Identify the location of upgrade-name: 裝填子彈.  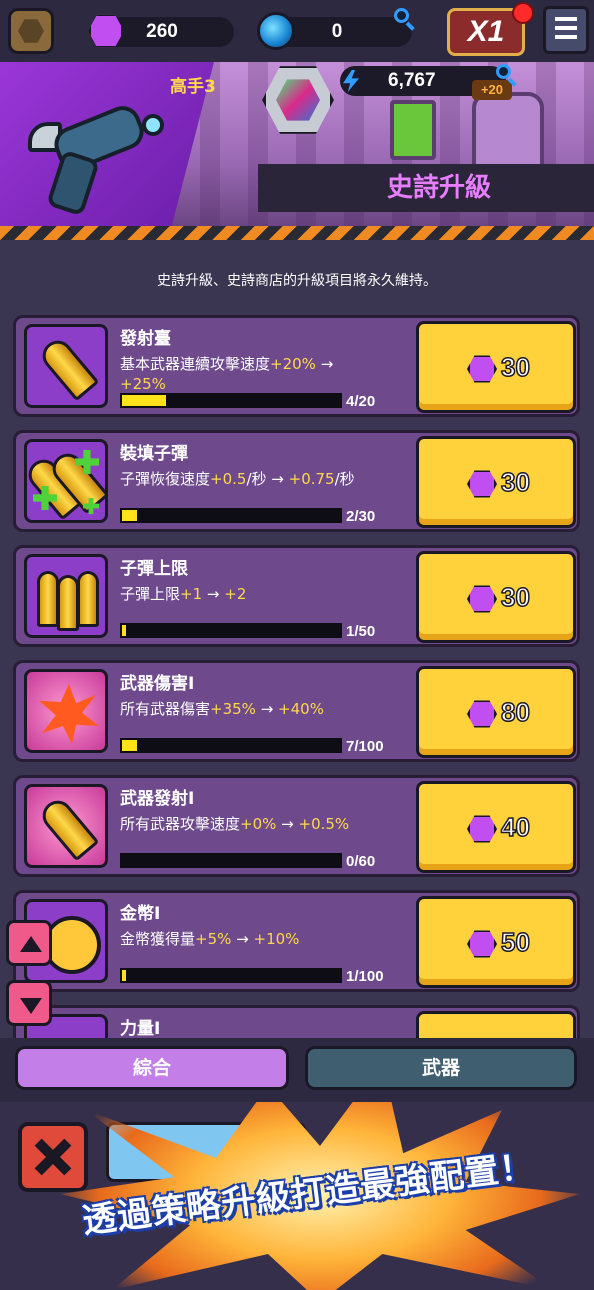
(154, 454).